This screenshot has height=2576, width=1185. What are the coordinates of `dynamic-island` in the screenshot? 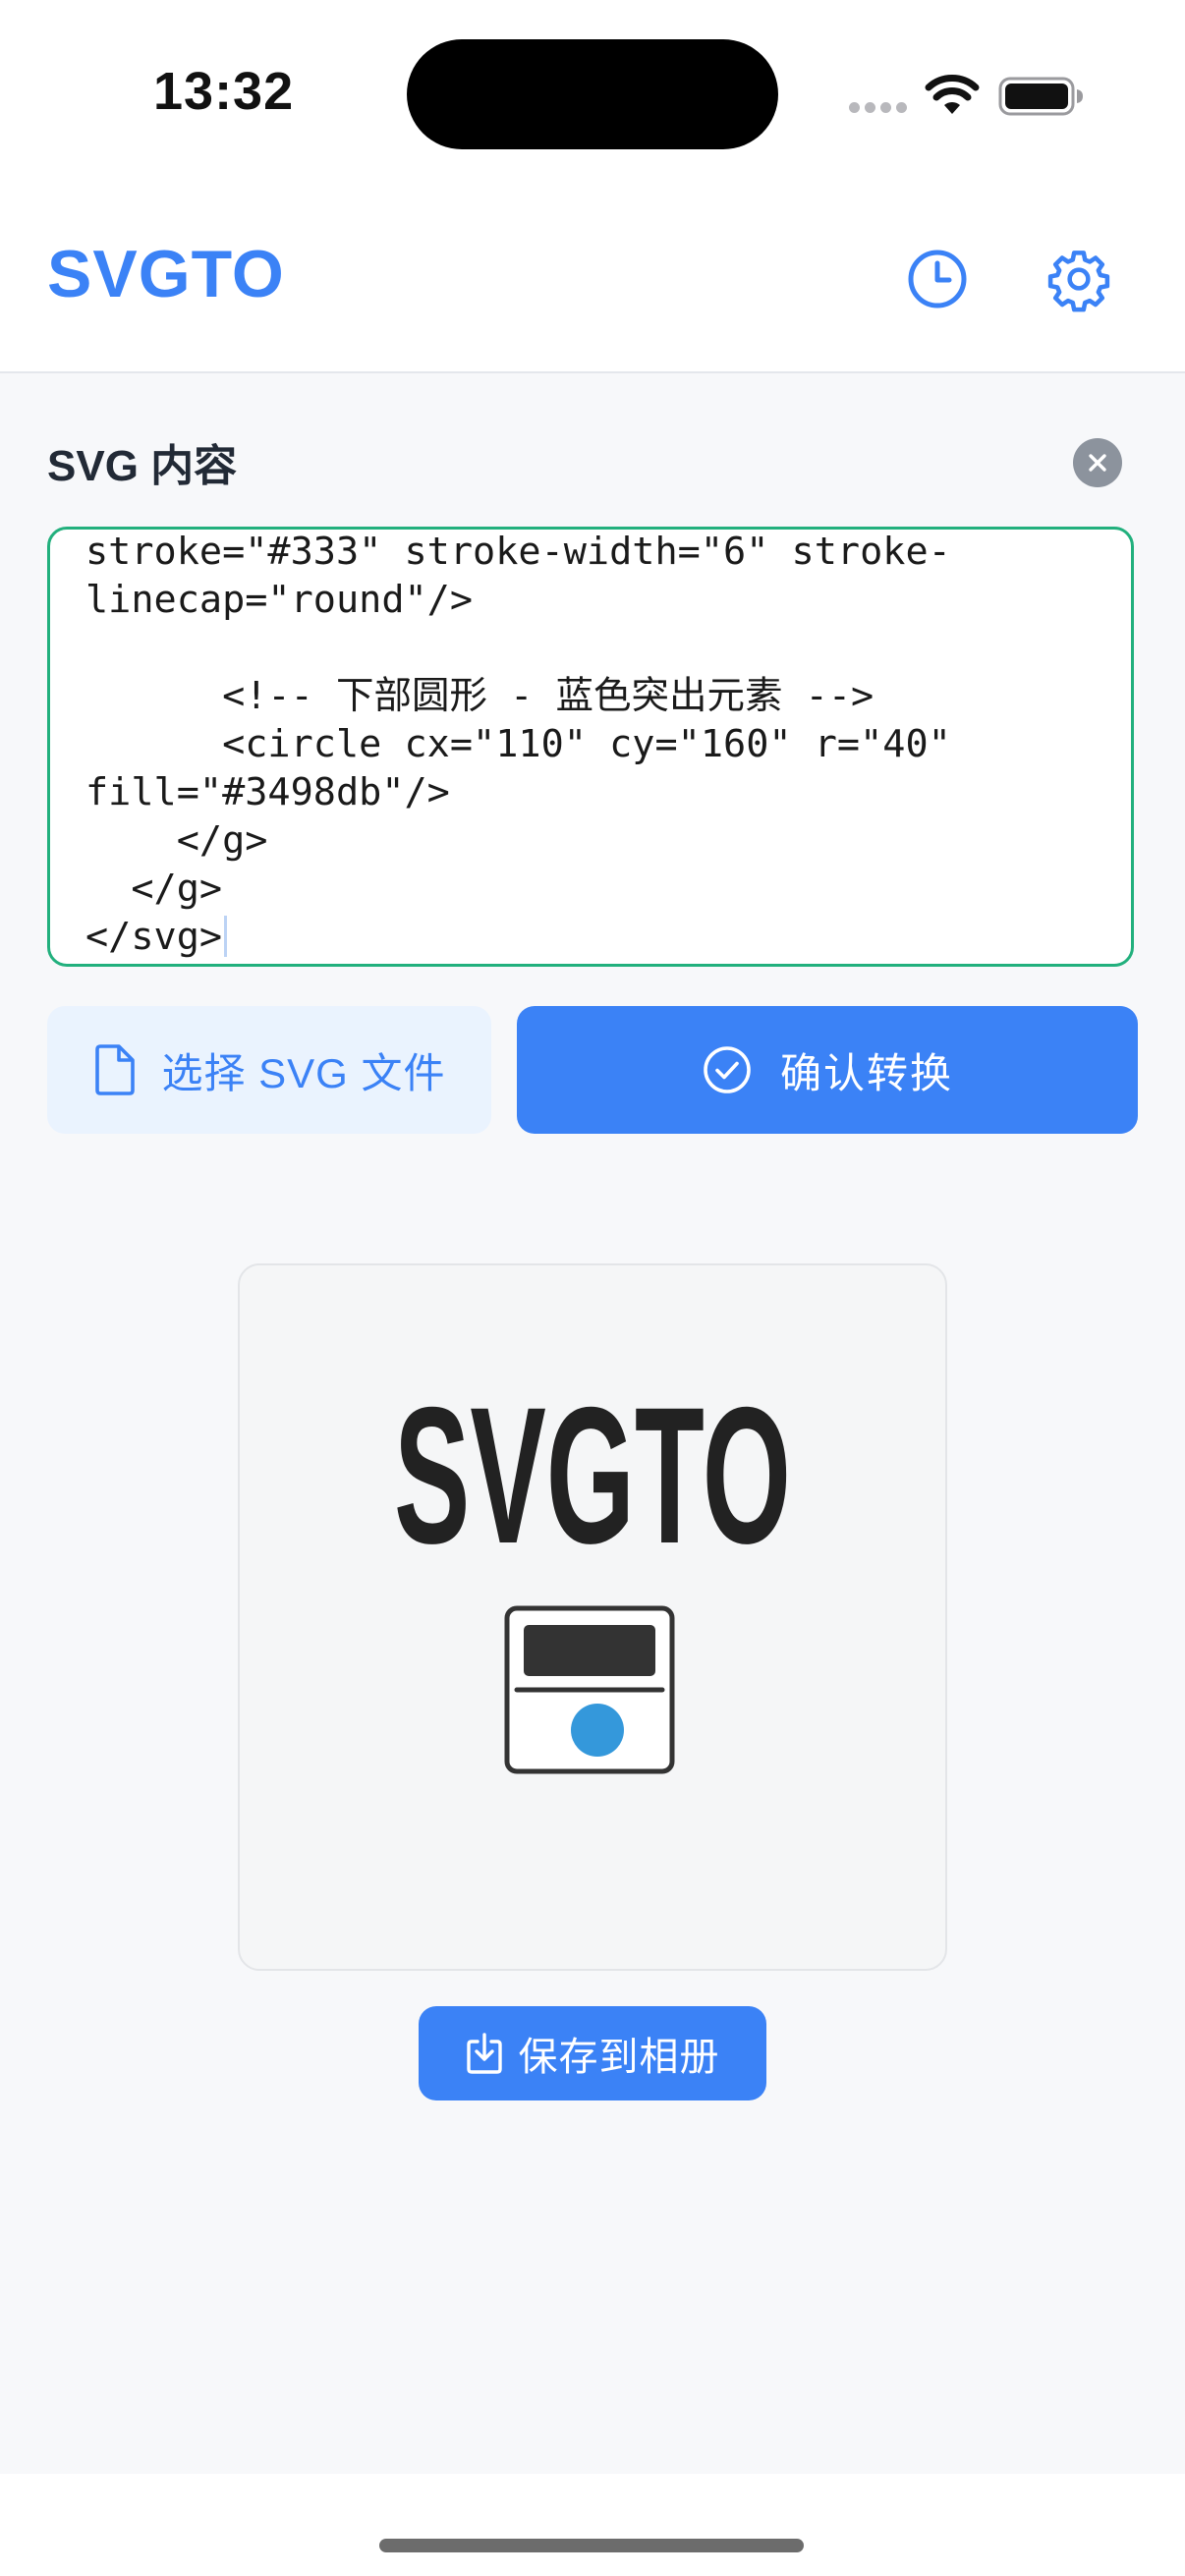 It's located at (592, 94).